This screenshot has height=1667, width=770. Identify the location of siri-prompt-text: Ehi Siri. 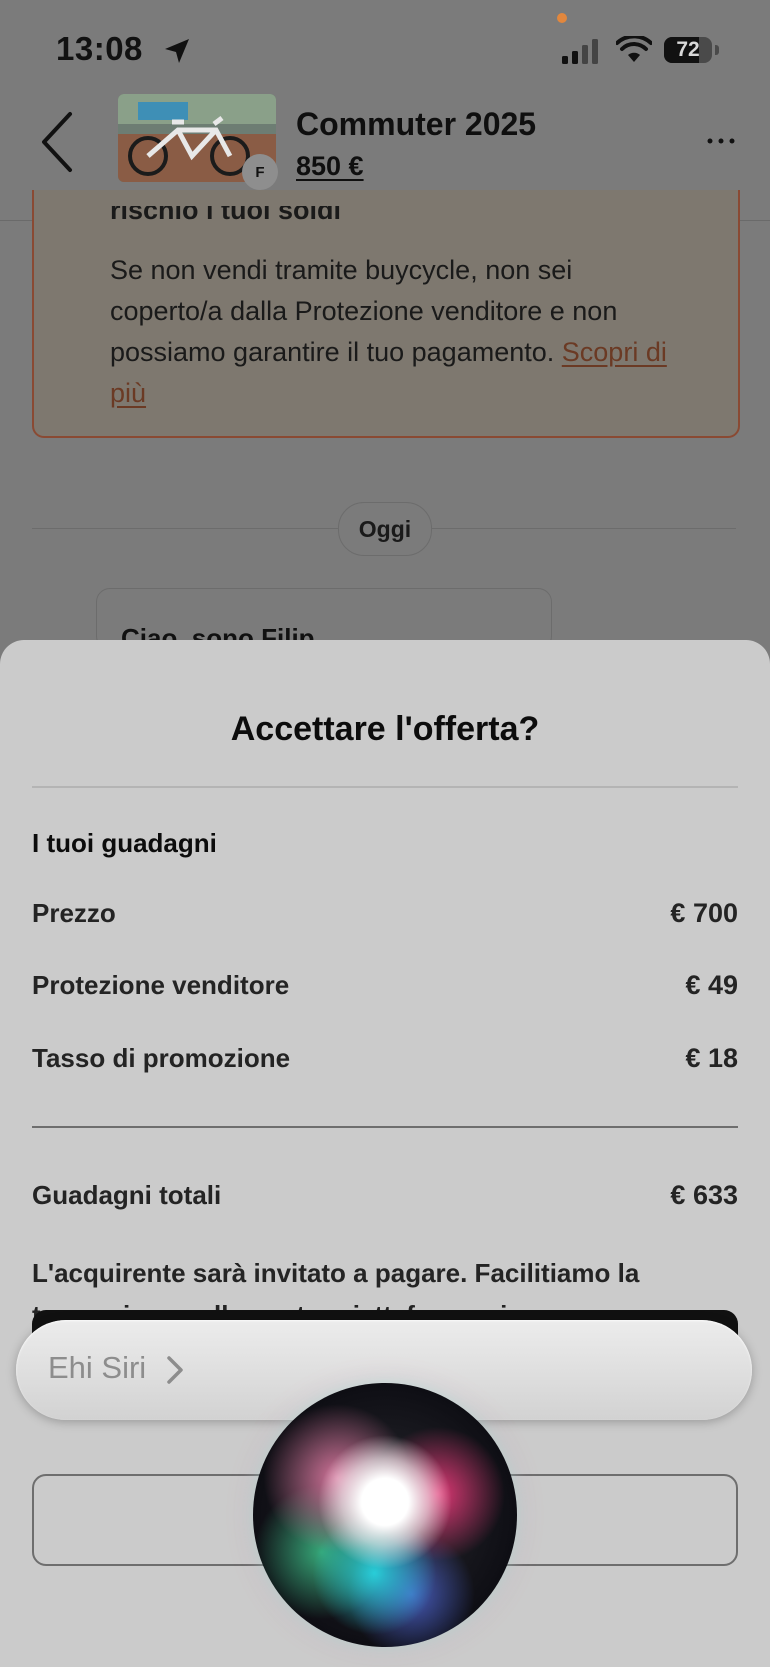
(97, 1367).